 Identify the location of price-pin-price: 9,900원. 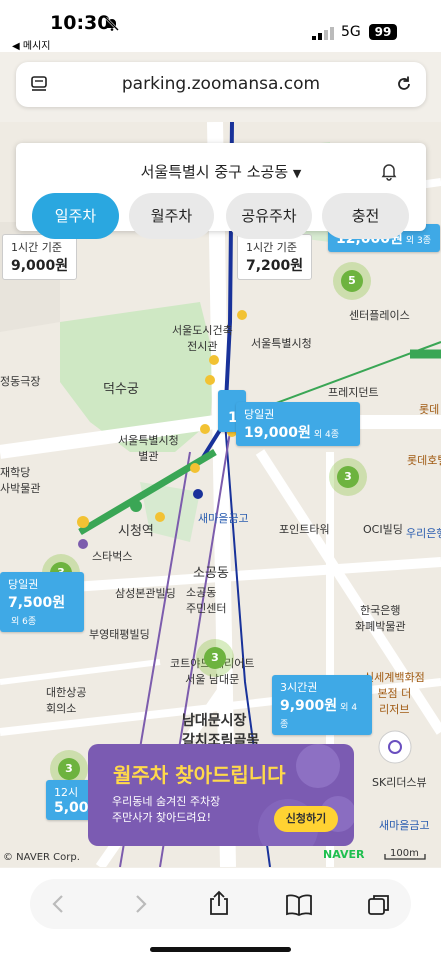
(309, 706).